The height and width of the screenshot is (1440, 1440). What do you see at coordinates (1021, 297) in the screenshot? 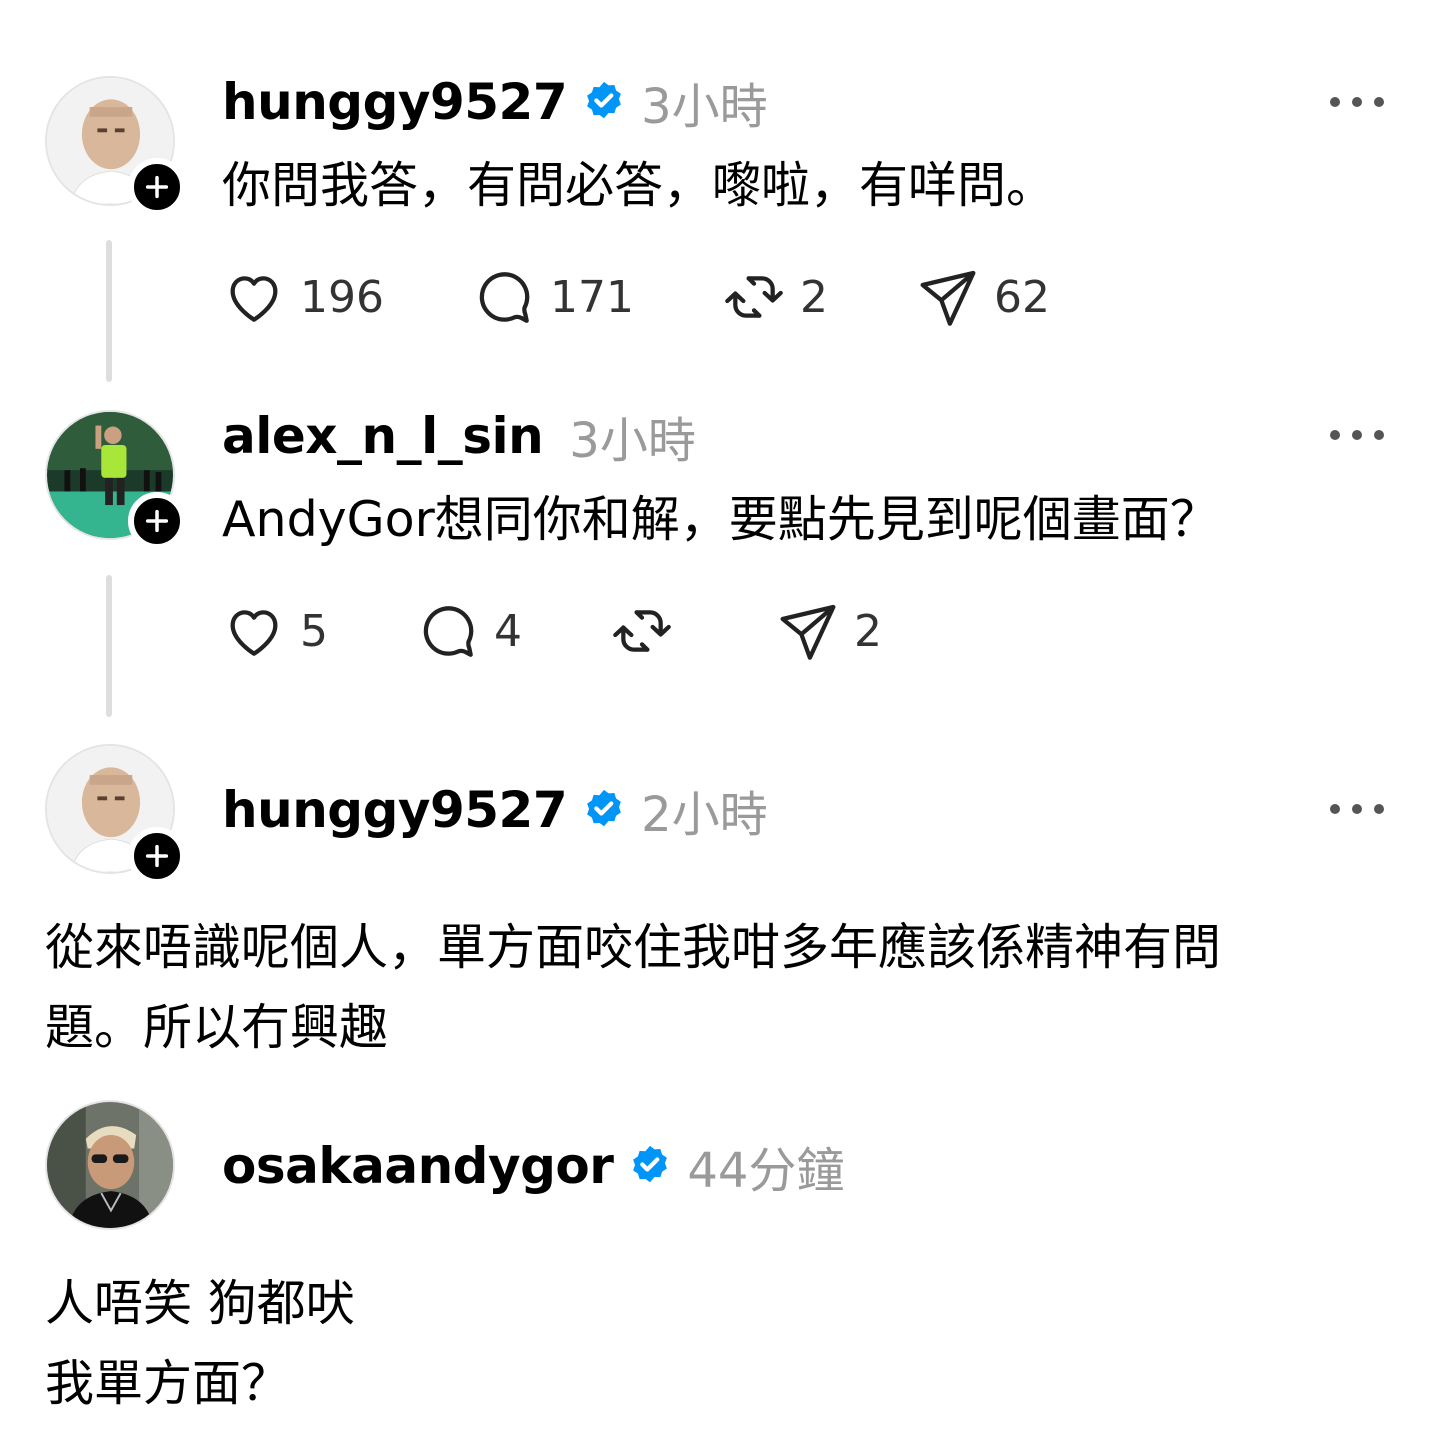
I see `share-count: 62` at bounding box center [1021, 297].